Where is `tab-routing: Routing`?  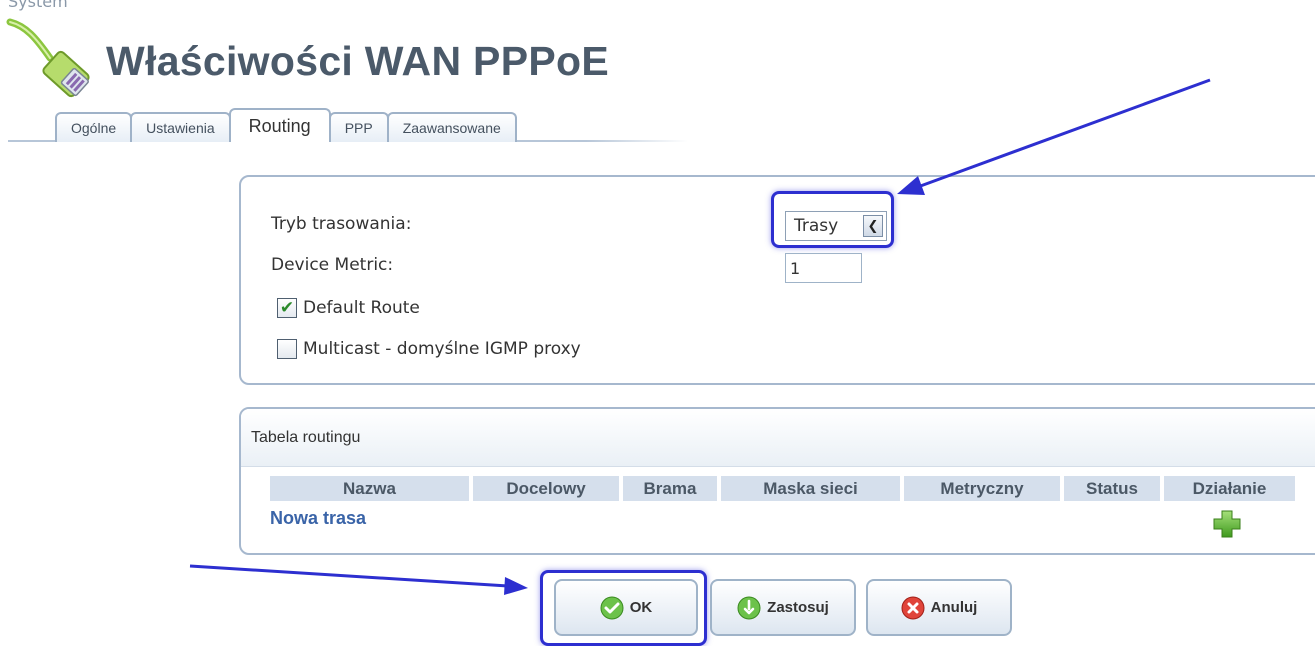
tab-routing: Routing is located at coordinates (279, 125).